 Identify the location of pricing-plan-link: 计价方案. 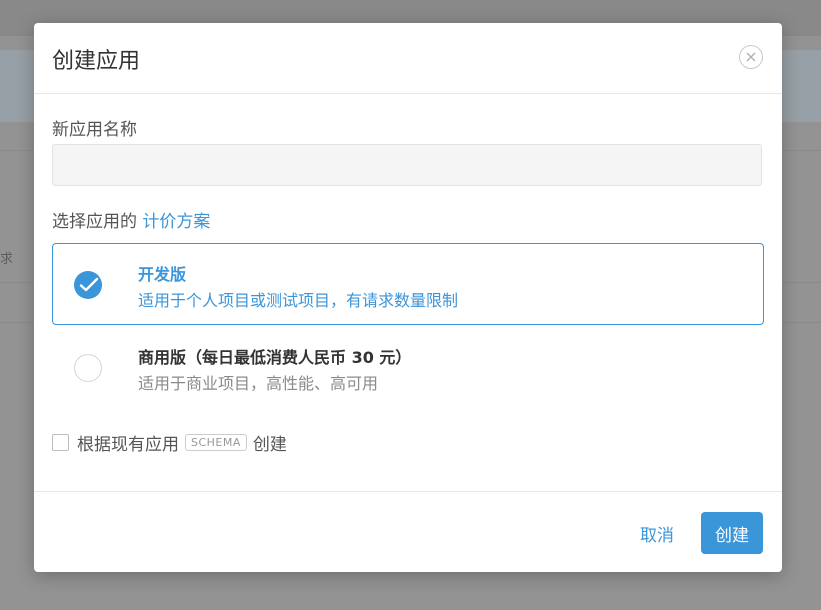
(176, 222).